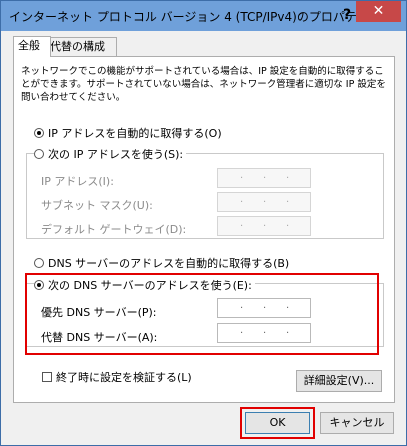 Image resolution: width=407 pixels, height=446 pixels. Describe the element at coordinates (169, 263) in the screenshot. I see `dns-auto-label: DNS サーバーのアドレスを自動的に取得する(B)` at that location.